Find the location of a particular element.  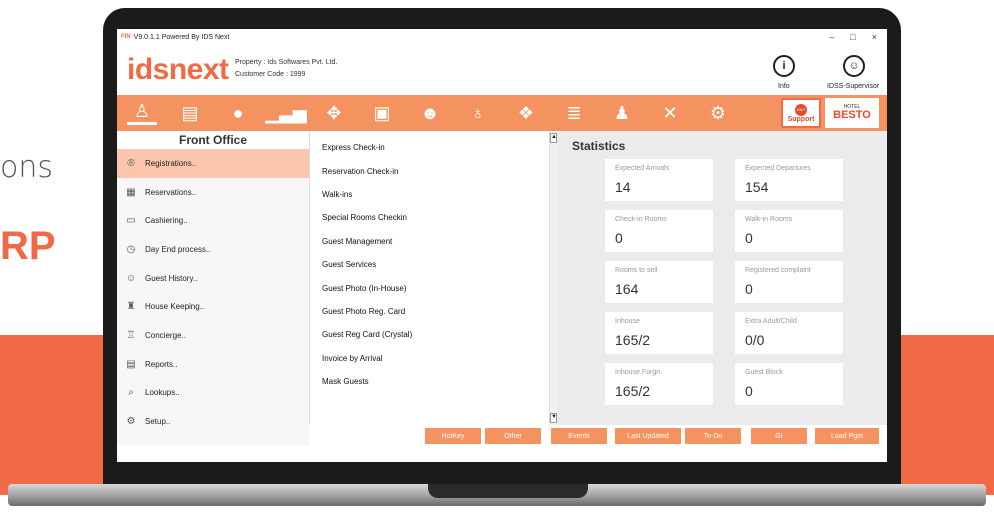

registered-icon: ® is located at coordinates (131, 163).